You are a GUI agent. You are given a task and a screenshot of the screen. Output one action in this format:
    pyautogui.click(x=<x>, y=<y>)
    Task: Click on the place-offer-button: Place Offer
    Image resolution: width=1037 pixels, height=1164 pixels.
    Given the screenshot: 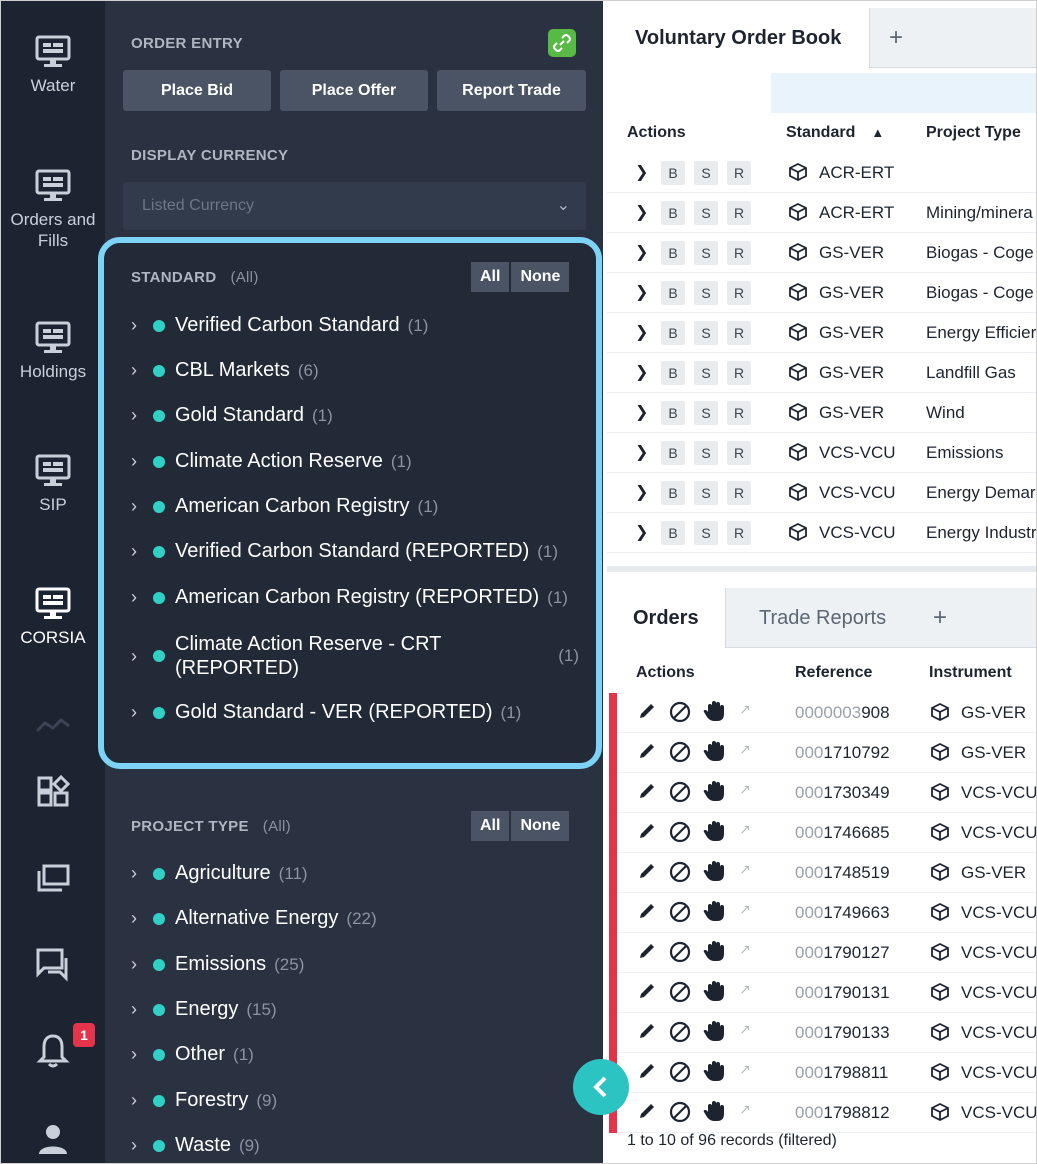 What is the action you would take?
    pyautogui.click(x=354, y=90)
    